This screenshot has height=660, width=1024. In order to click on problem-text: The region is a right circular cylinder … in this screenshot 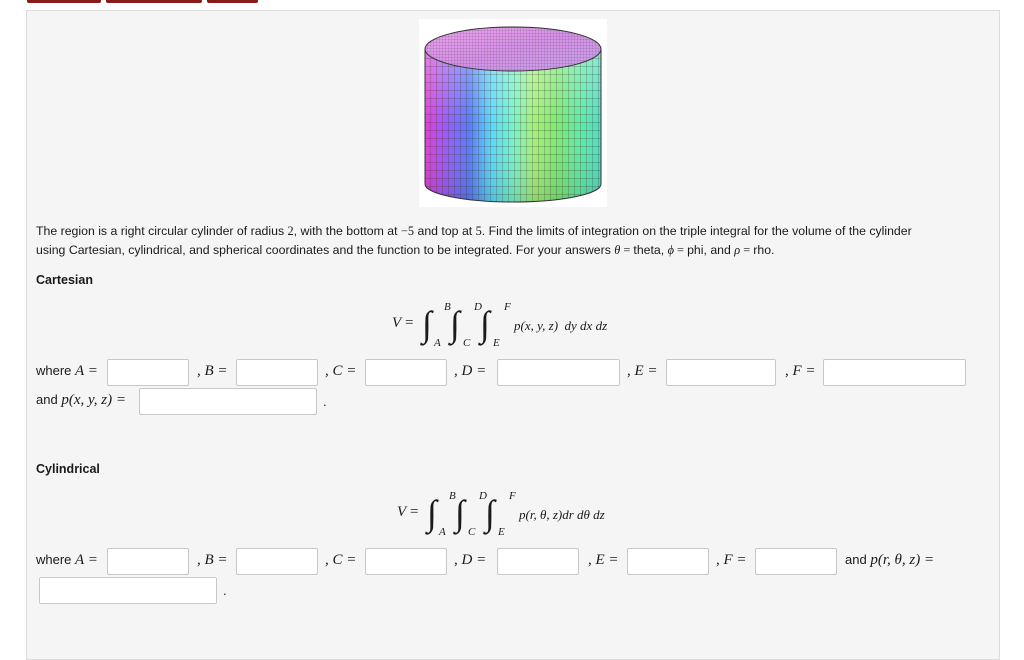, I will do `click(474, 240)`.